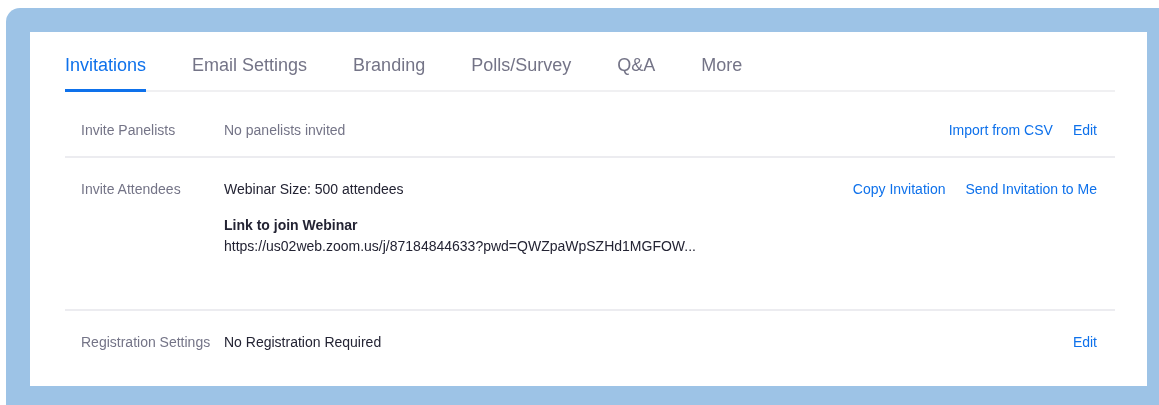  What do you see at coordinates (521, 62) in the screenshot?
I see `tab: Polls/Survey` at bounding box center [521, 62].